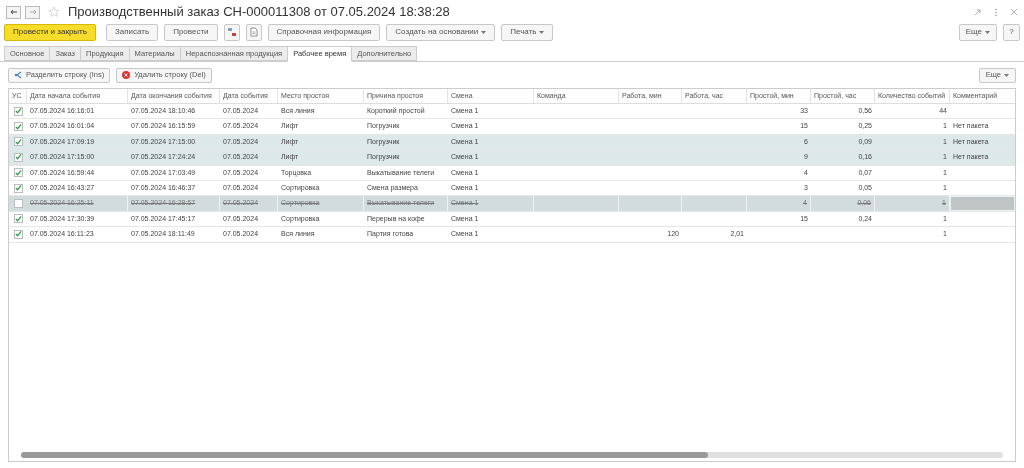  What do you see at coordinates (18, 75) in the screenshot?
I see `split-icon` at bounding box center [18, 75].